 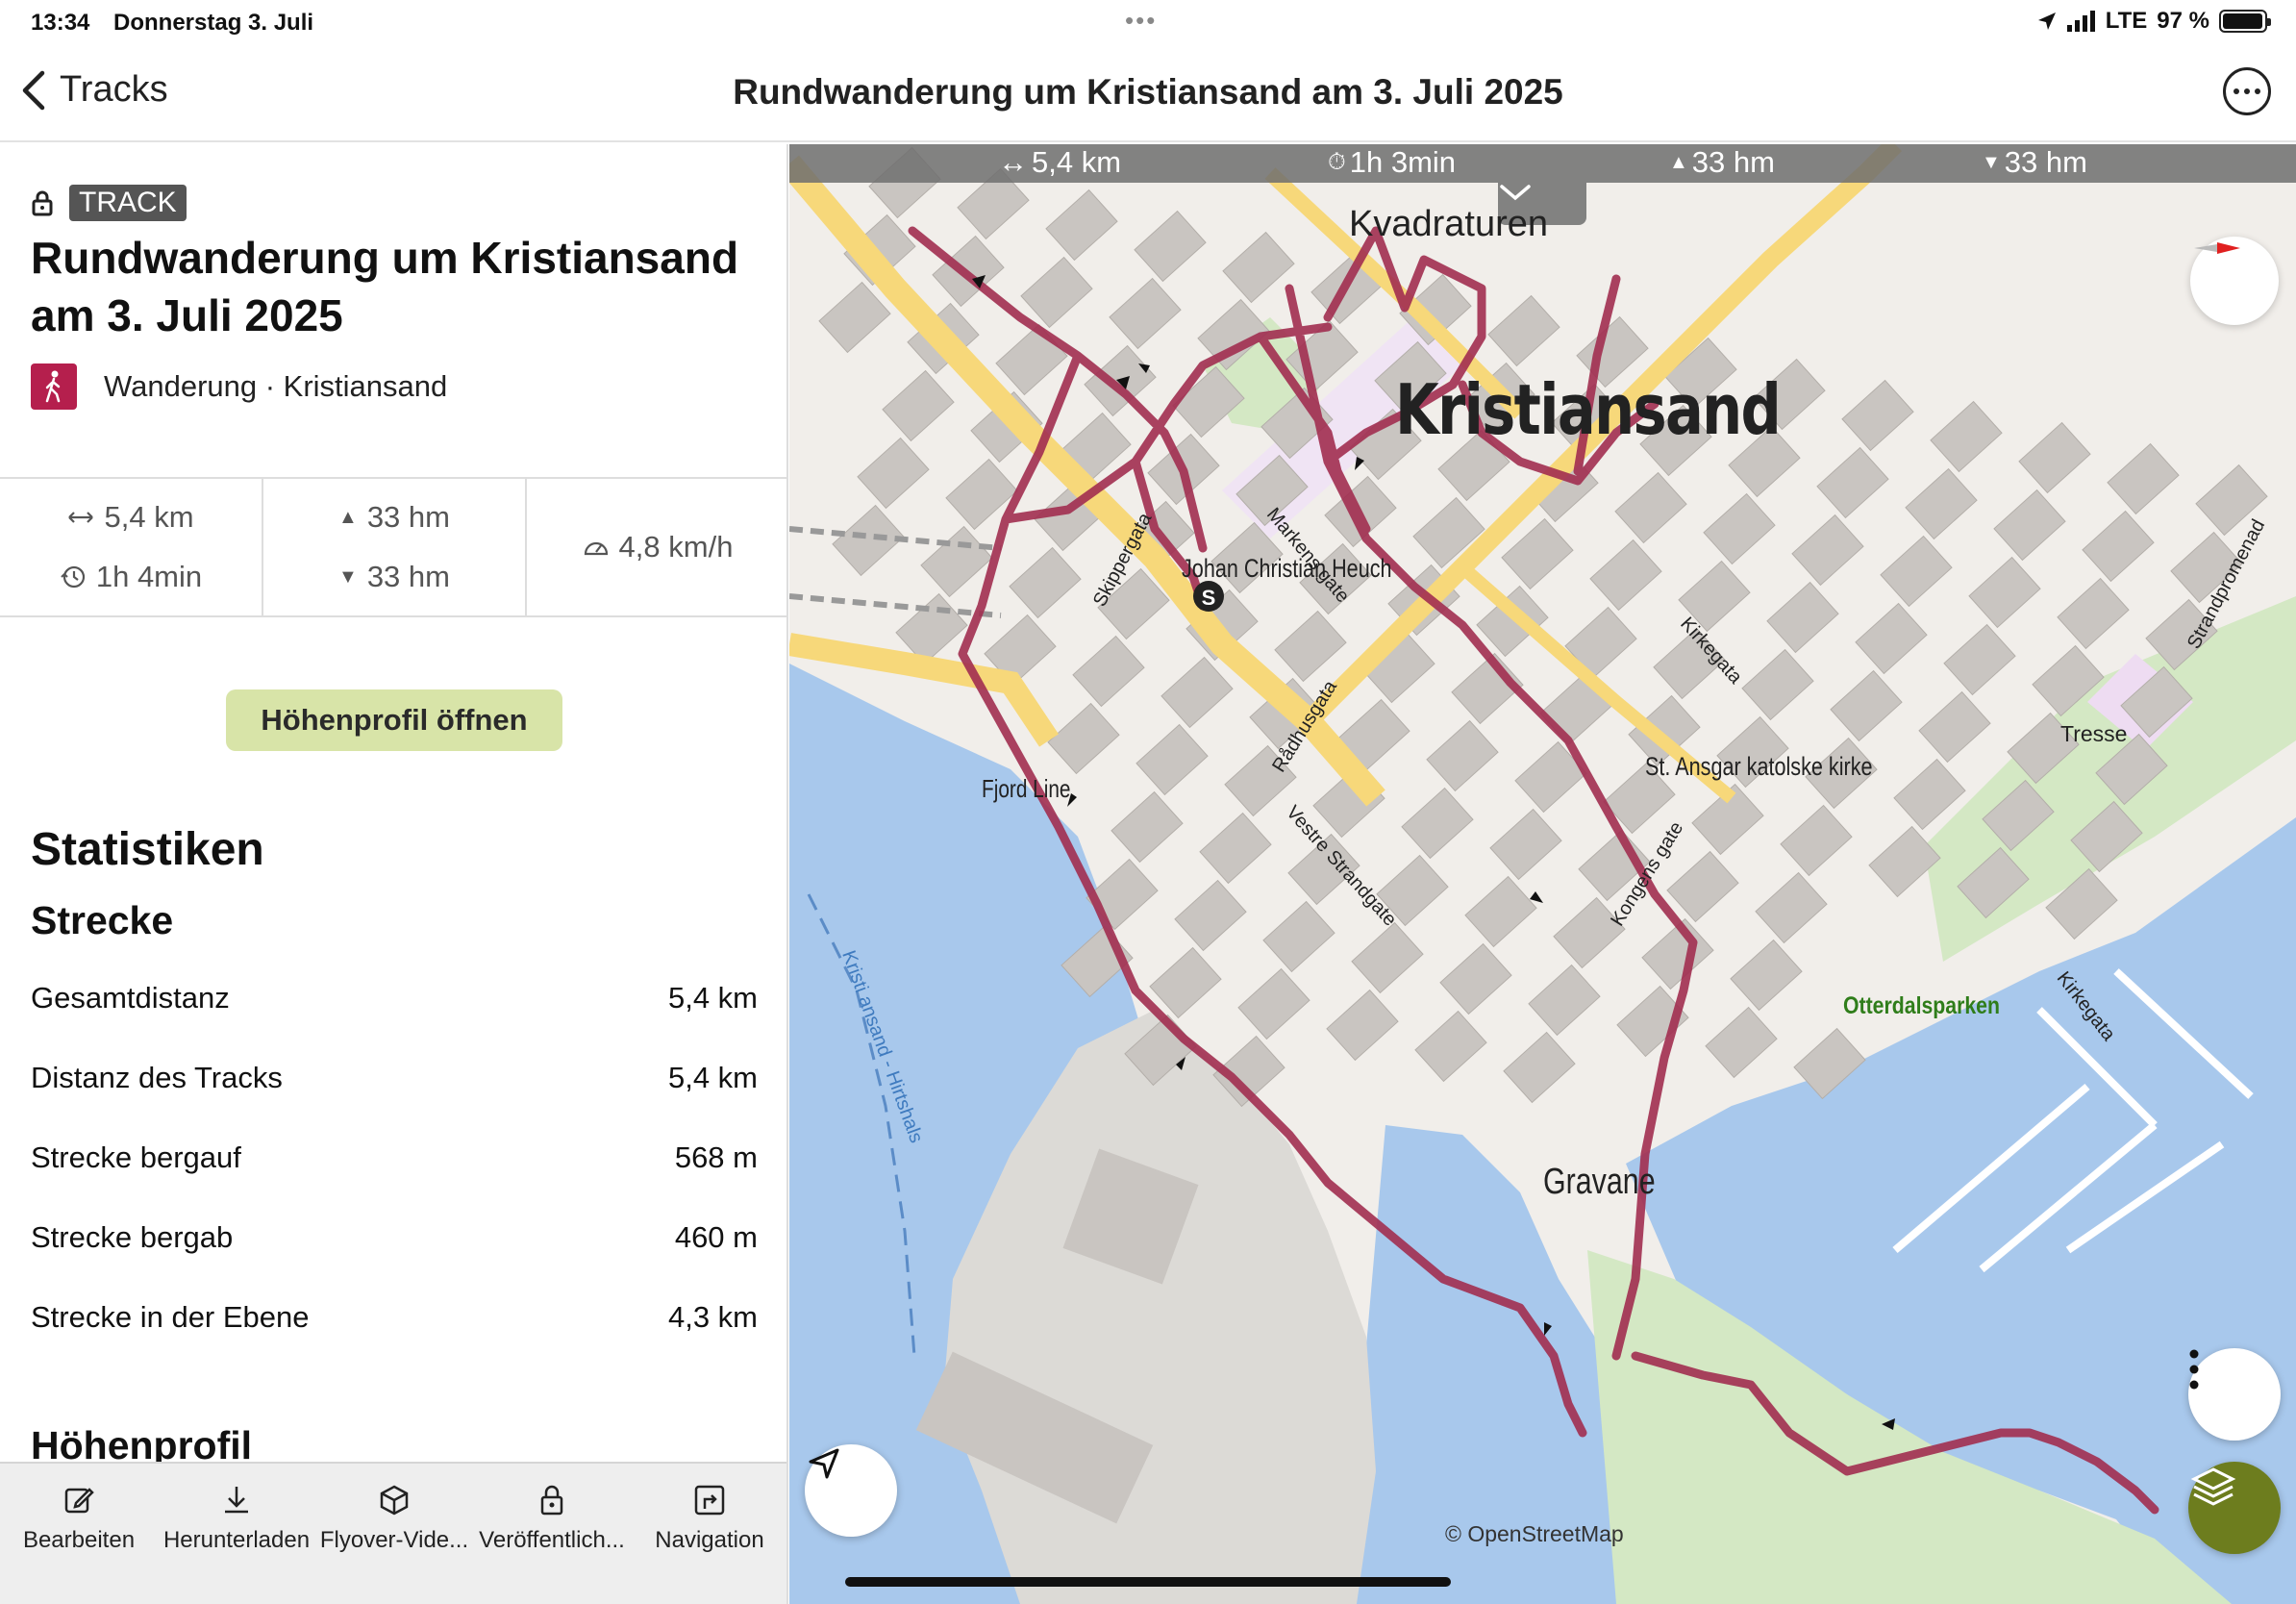 I want to click on map-layers-button, so click(x=2234, y=1508).